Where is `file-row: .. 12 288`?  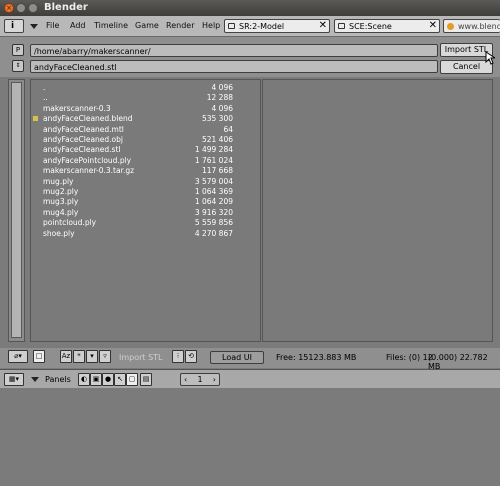 file-row: .. 12 288 is located at coordinates (146, 98).